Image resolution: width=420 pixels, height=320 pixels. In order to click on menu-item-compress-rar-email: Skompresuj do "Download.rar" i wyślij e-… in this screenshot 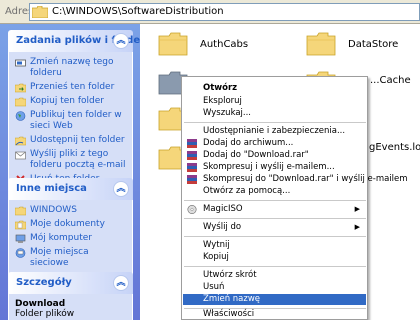, I will do `click(295, 179)`.